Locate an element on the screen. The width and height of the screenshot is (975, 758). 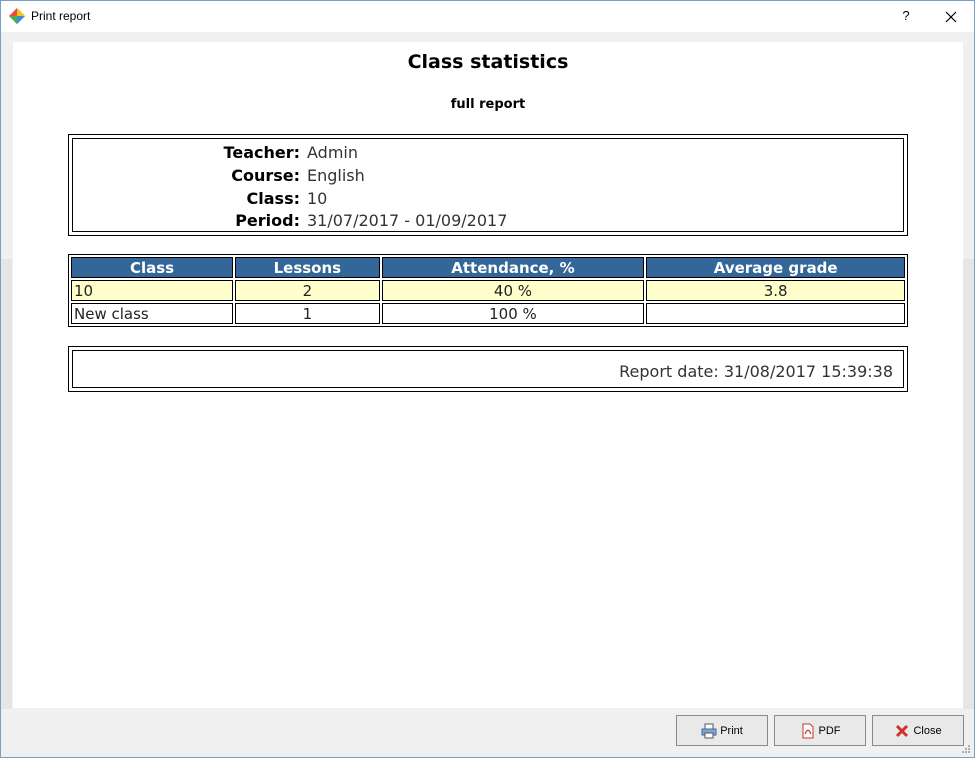
info-value: English is located at coordinates (336, 175).